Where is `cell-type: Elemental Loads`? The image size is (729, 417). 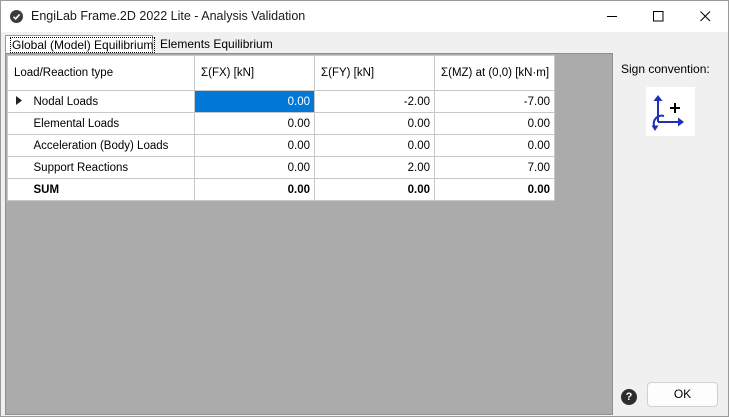
cell-type: Elemental Loads is located at coordinates (112, 123).